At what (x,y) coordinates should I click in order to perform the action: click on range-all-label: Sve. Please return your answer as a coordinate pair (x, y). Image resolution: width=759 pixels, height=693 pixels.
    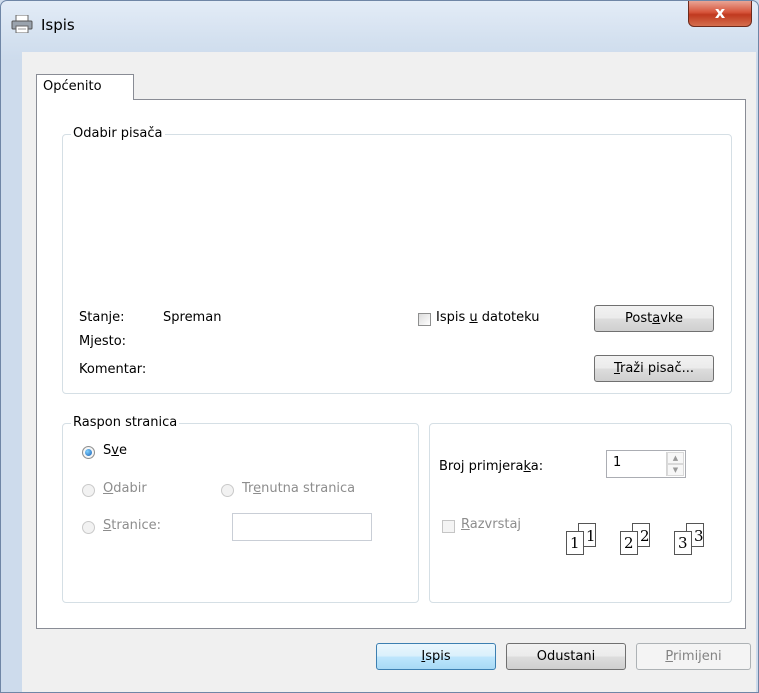
    Looking at the image, I should click on (115, 450).